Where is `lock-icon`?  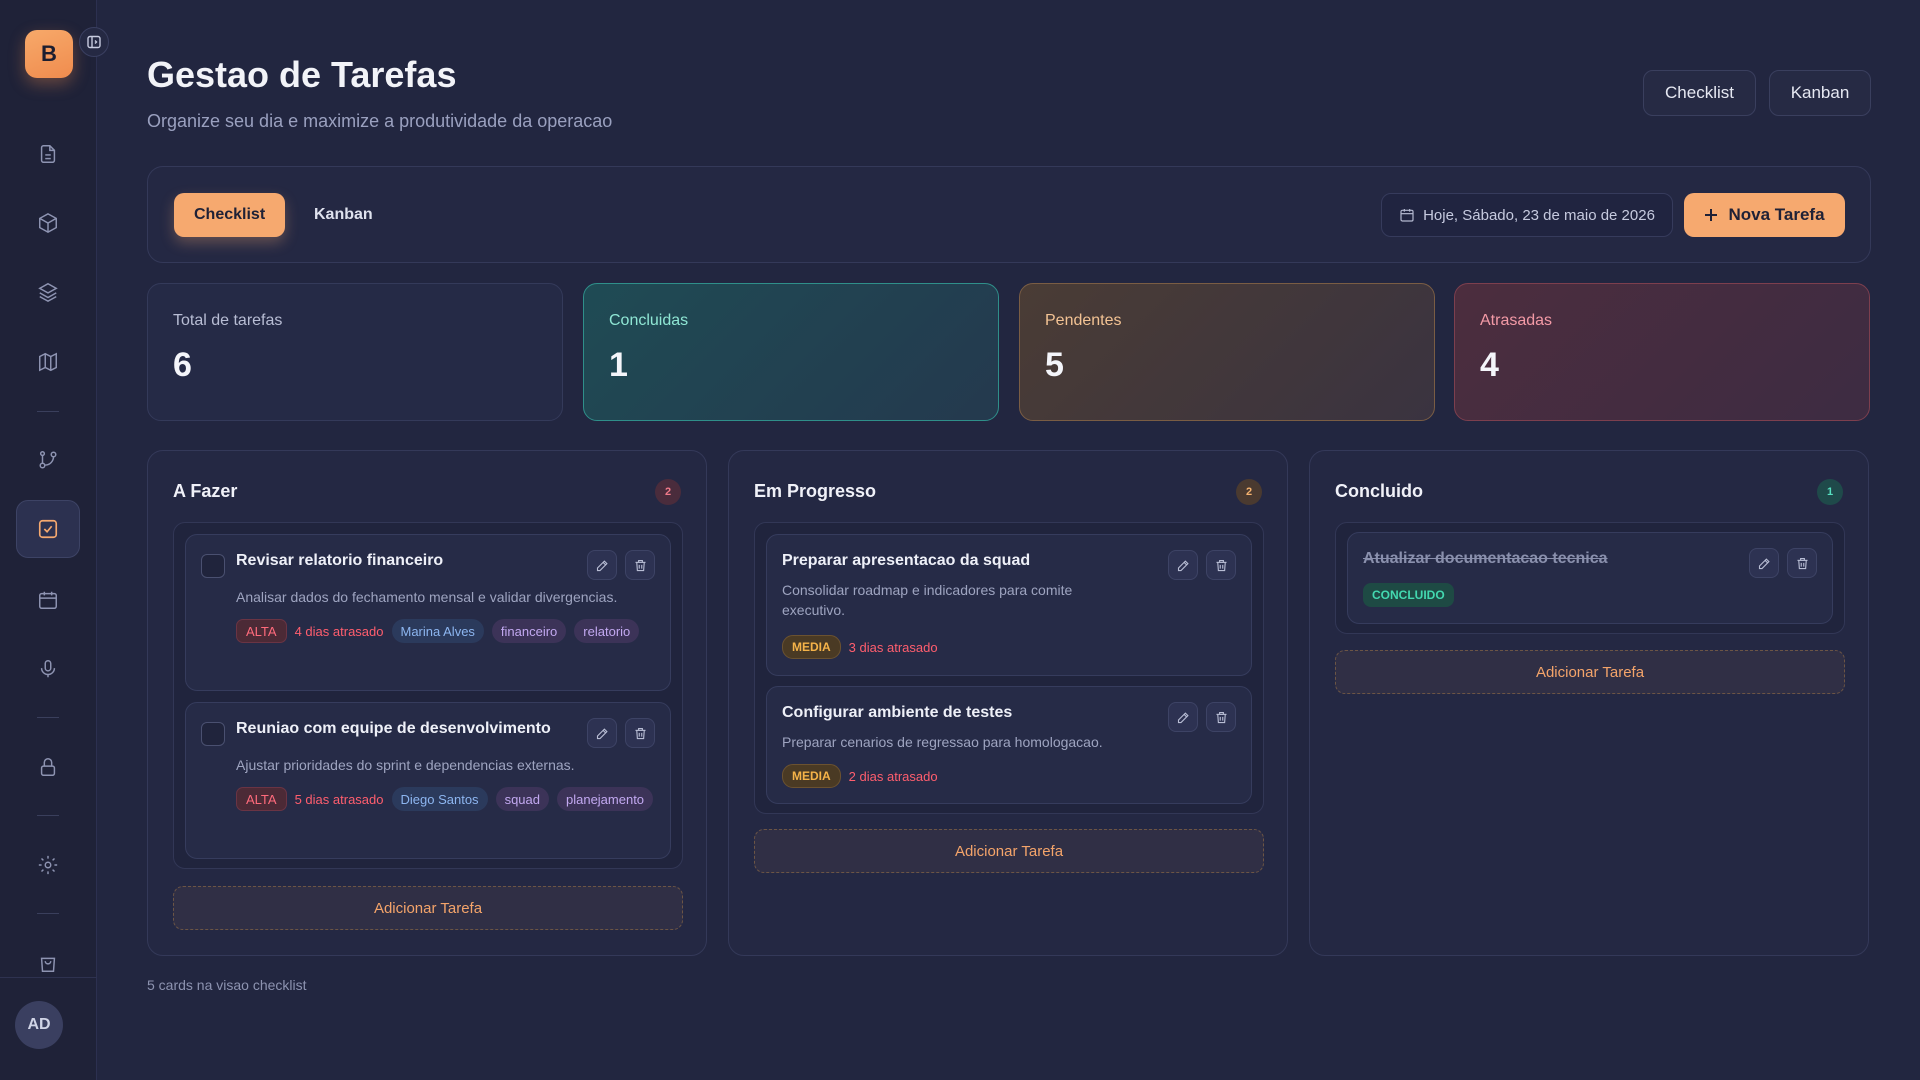 lock-icon is located at coordinates (48, 767).